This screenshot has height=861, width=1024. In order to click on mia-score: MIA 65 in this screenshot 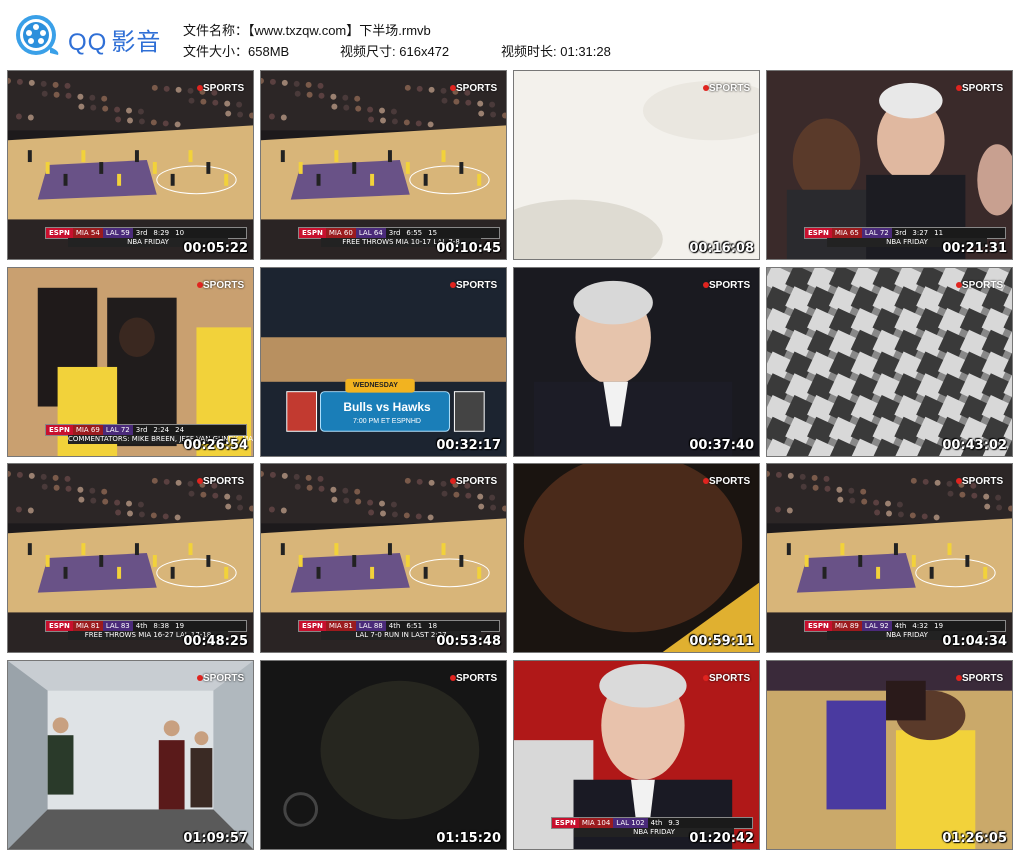, I will do `click(846, 233)`.